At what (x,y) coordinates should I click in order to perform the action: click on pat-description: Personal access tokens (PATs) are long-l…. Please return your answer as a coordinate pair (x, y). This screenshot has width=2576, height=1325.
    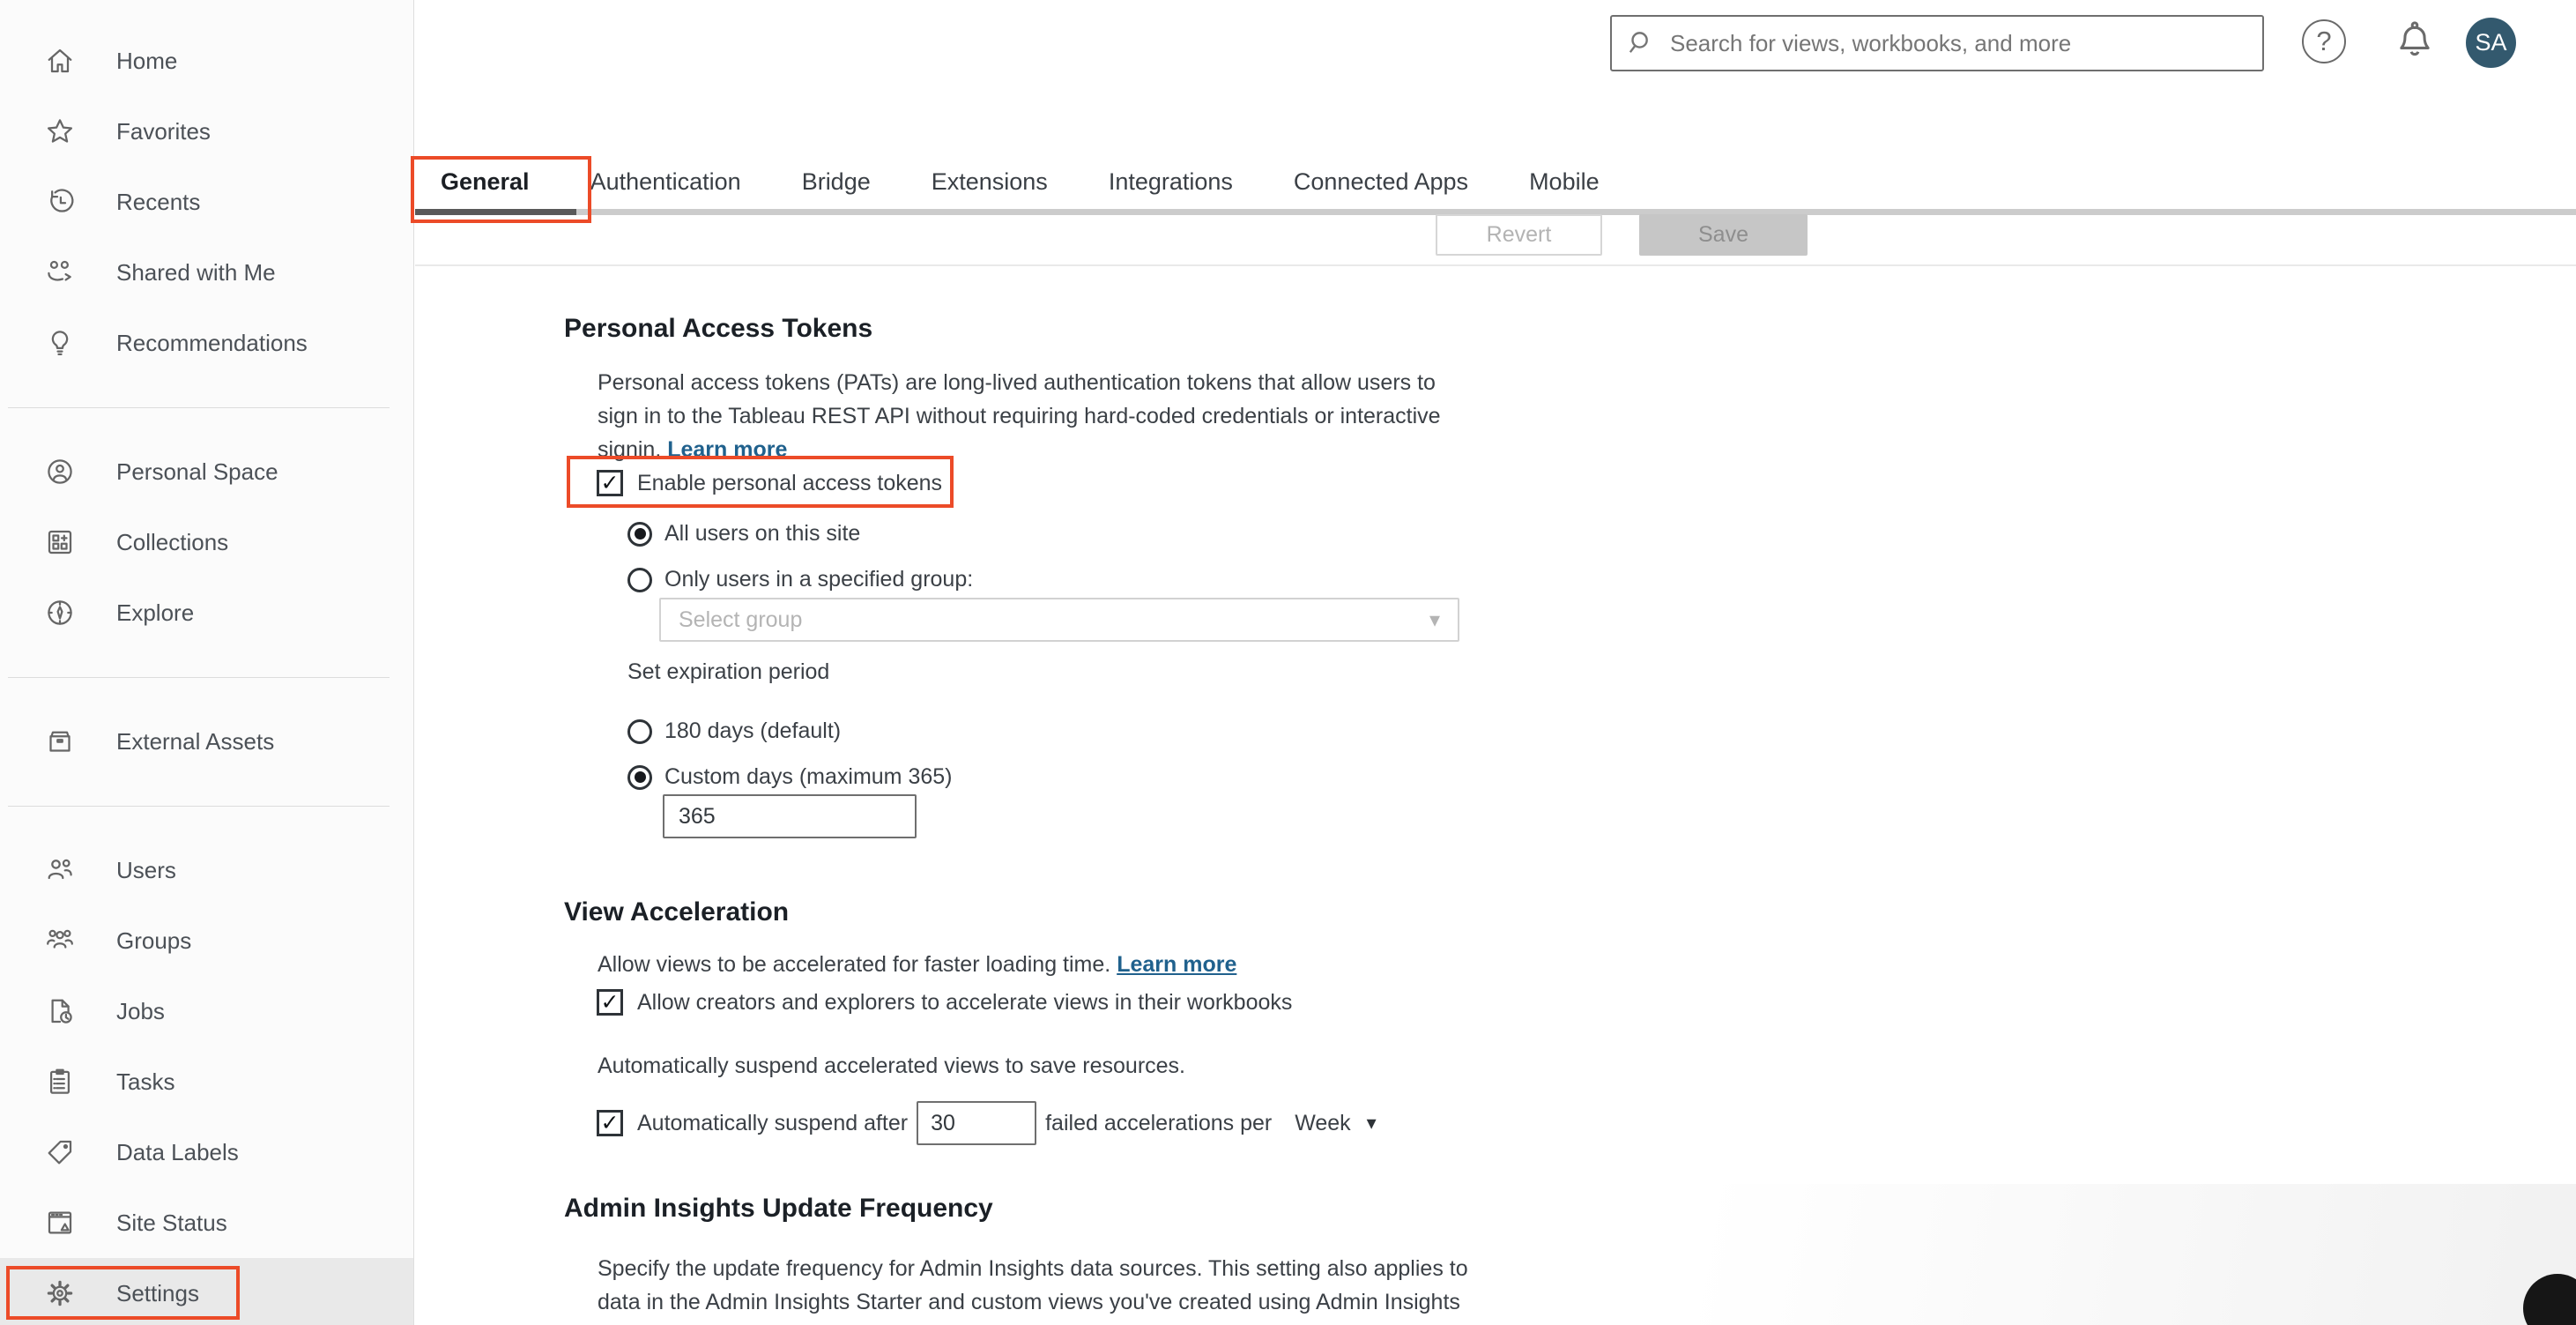
    Looking at the image, I should click on (1034, 416).